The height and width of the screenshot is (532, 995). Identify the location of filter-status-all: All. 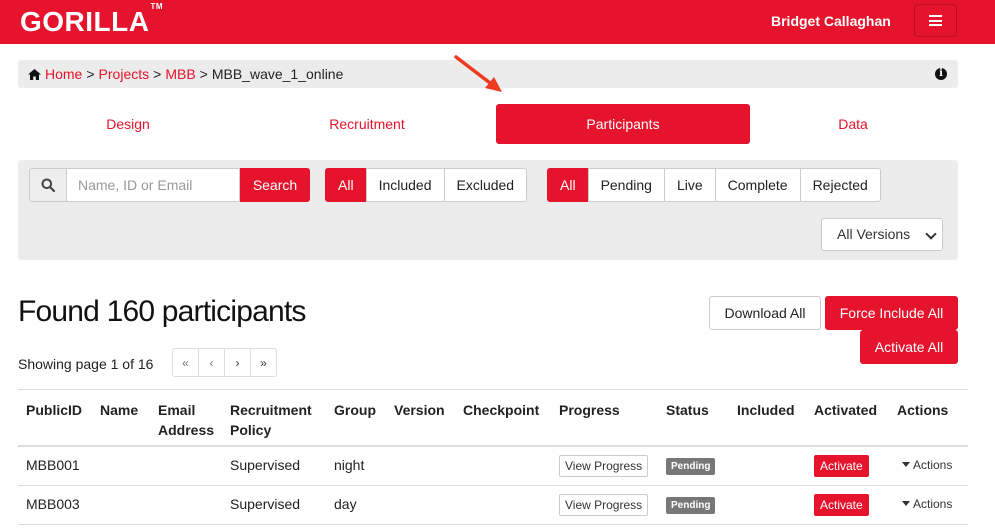
(568, 185).